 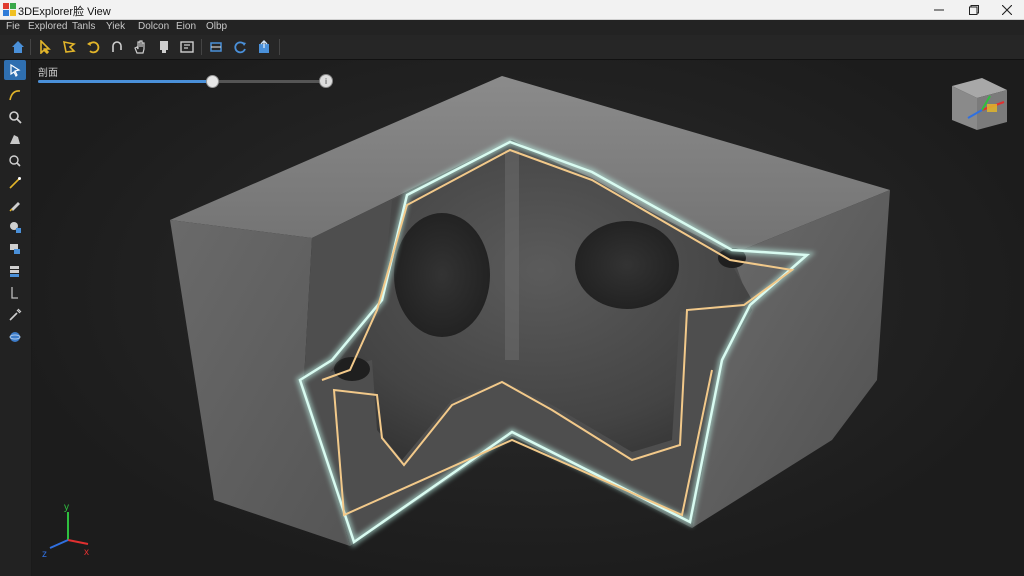 I want to click on axis-y-label: y, so click(x=66, y=507).